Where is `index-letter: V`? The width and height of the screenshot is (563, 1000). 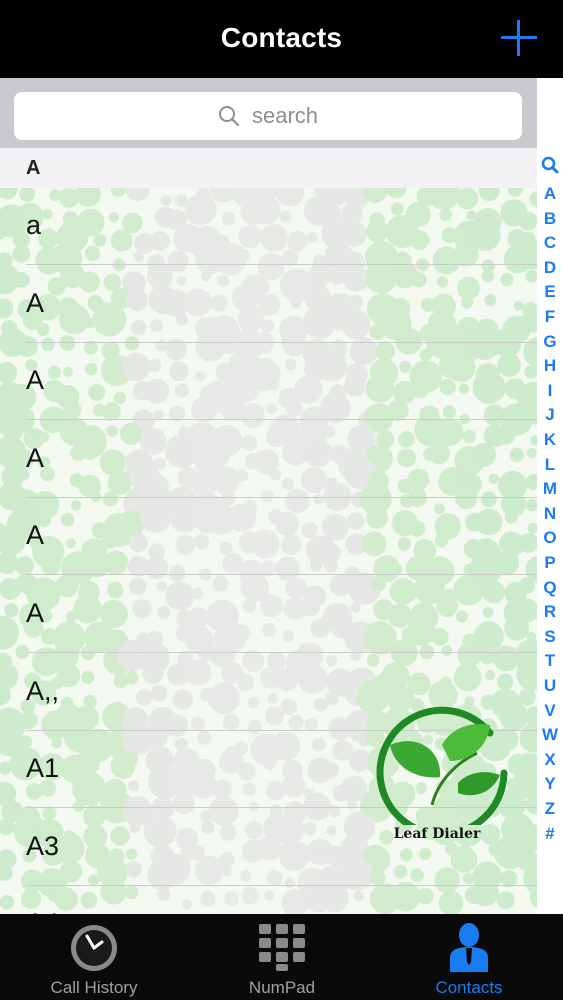
index-letter: V is located at coordinates (550, 711).